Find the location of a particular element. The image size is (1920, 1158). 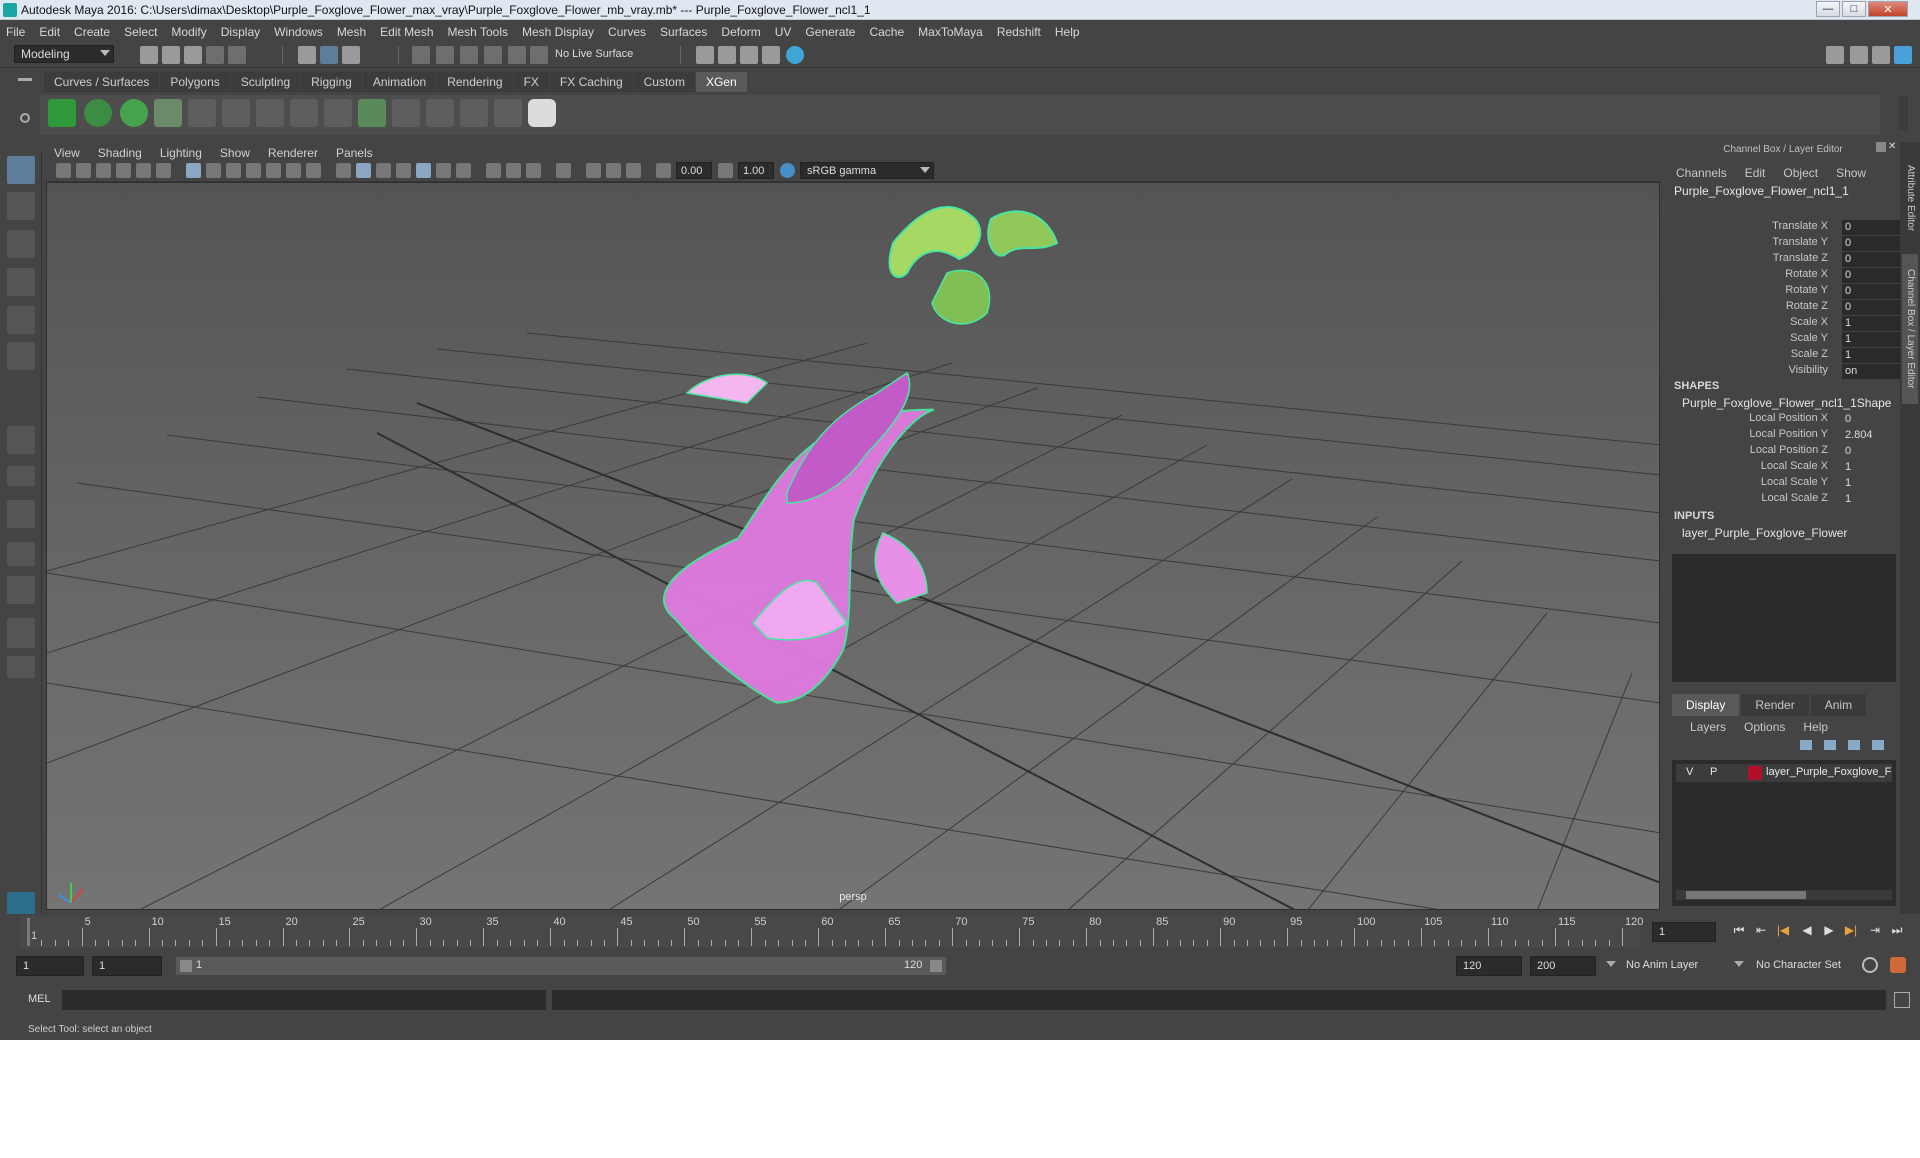

tab-anim: Anim is located at coordinates (1838, 705).